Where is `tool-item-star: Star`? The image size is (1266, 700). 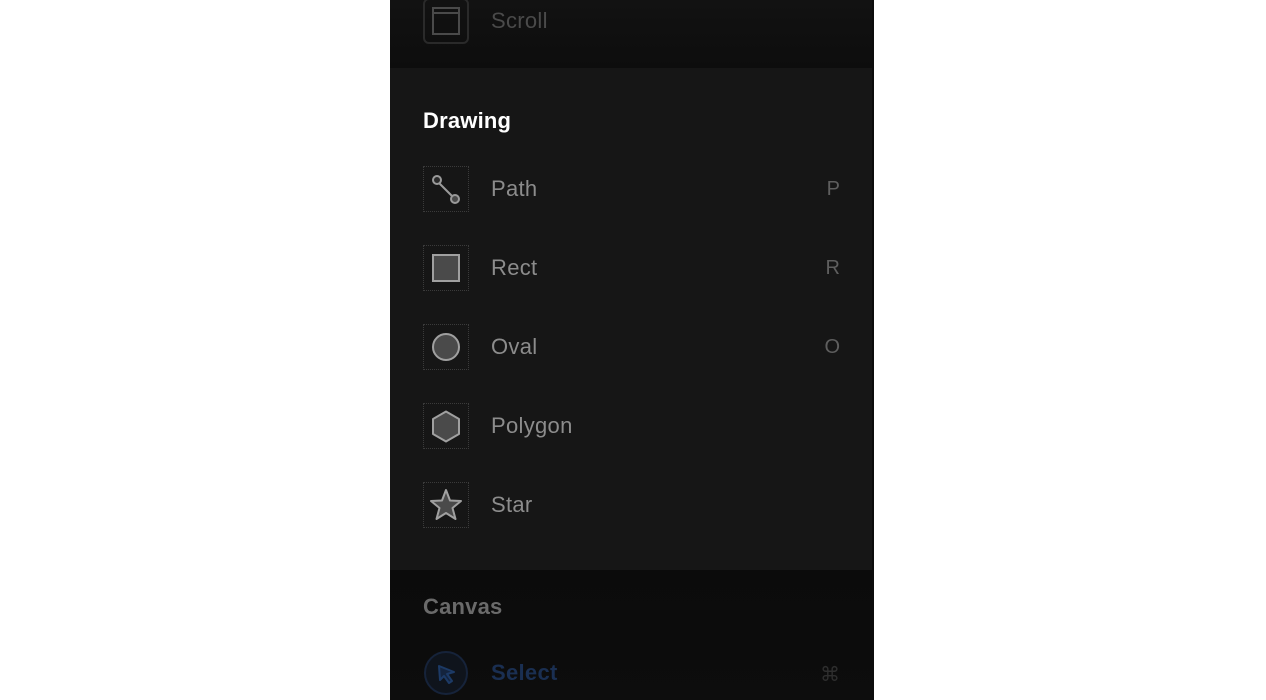
tool-item-star: Star is located at coordinates (632, 505).